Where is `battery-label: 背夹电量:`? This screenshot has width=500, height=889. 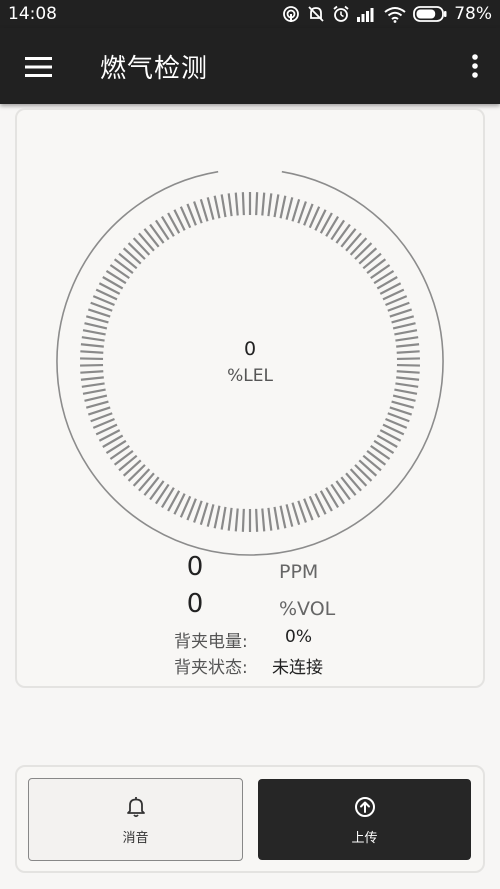
battery-label: 背夹电量: is located at coordinates (211, 642).